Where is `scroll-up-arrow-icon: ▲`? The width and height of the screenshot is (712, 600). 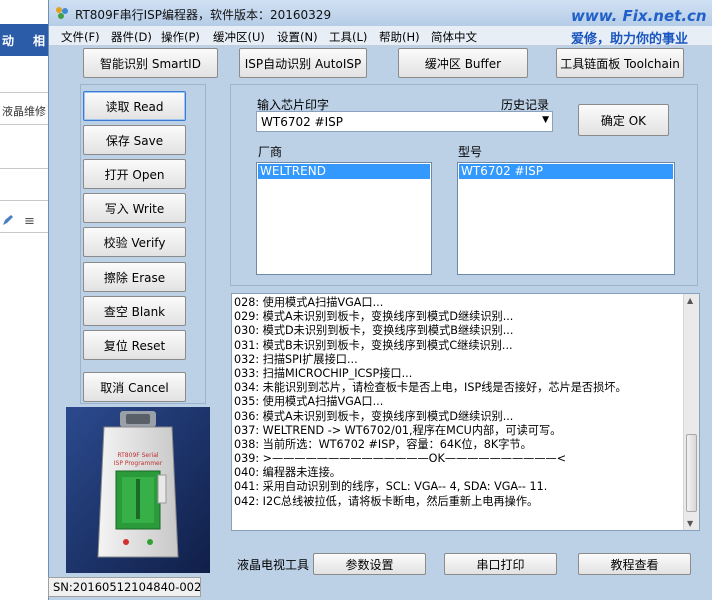 scroll-up-arrow-icon: ▲ is located at coordinates (690, 300).